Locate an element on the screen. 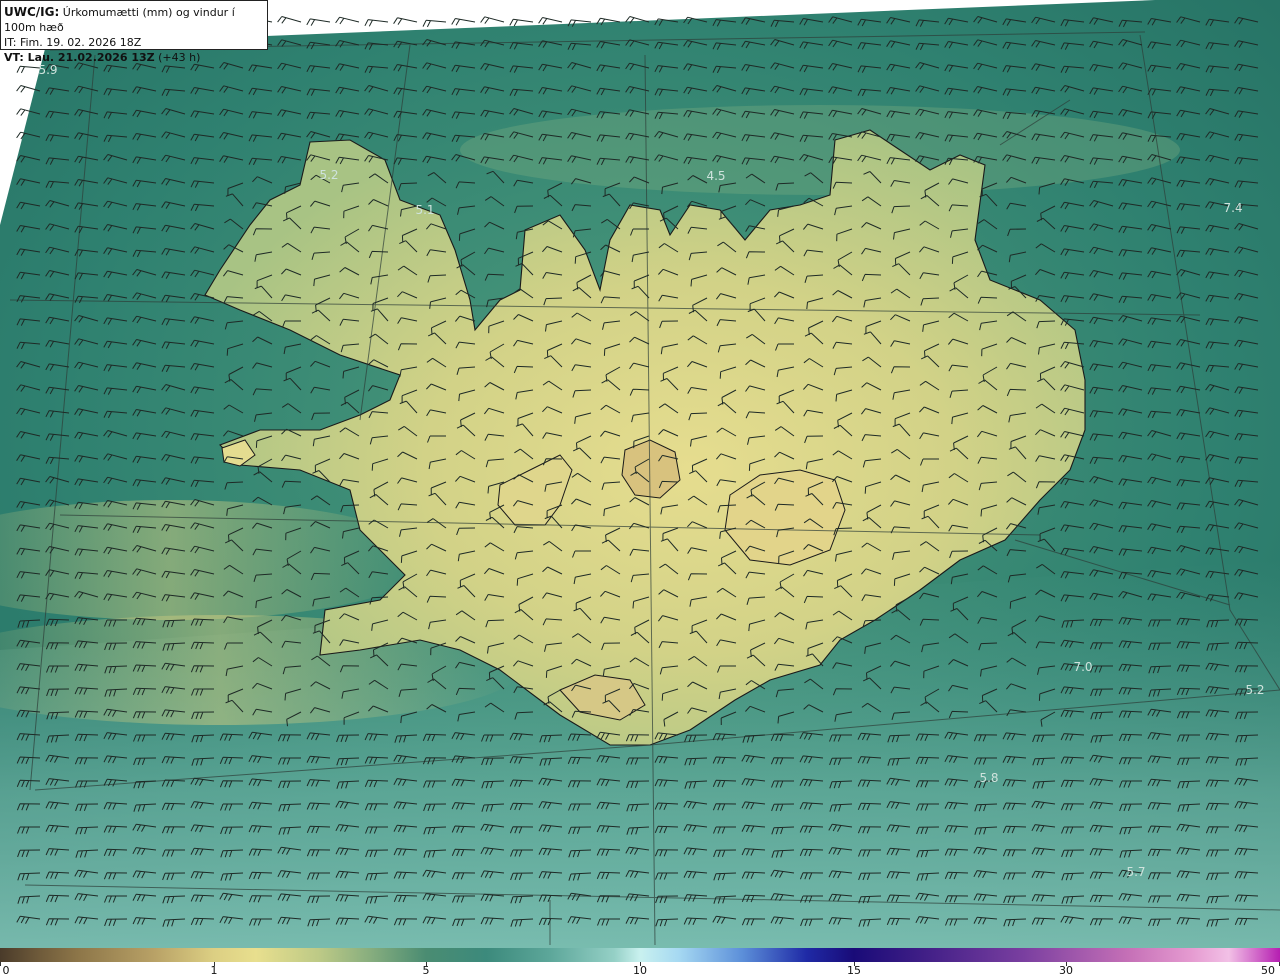 The width and height of the screenshot is (1280, 978). north-band is located at coordinates (820, 150).